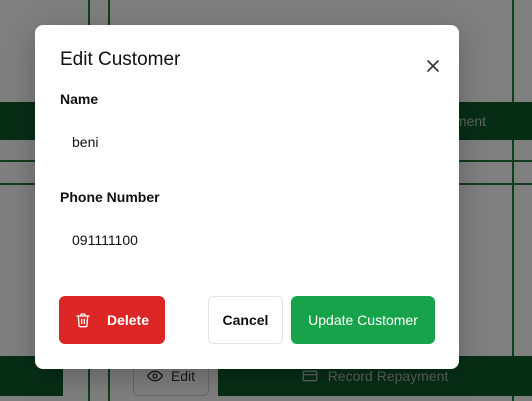 This screenshot has height=401, width=532. I want to click on close-button, so click(433, 66).